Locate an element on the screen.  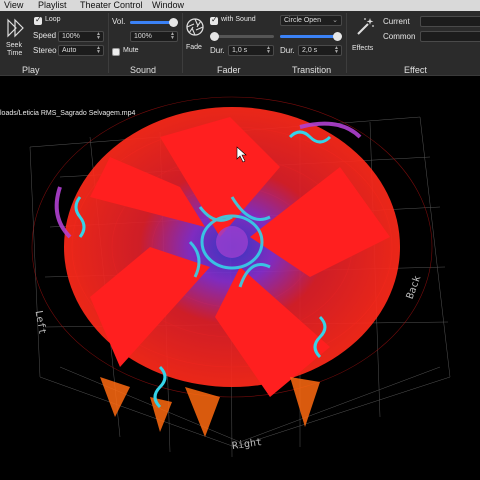
section-effect-label: Effect is located at coordinates (415, 70).